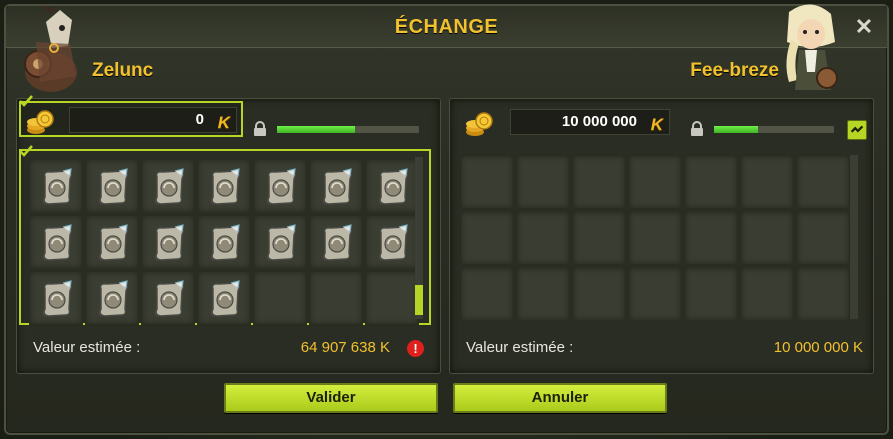 Image resolution: width=893 pixels, height=439 pixels. Describe the element at coordinates (345, 347) in the screenshot. I see `left-estimate-value: 64 907 638 K` at that location.